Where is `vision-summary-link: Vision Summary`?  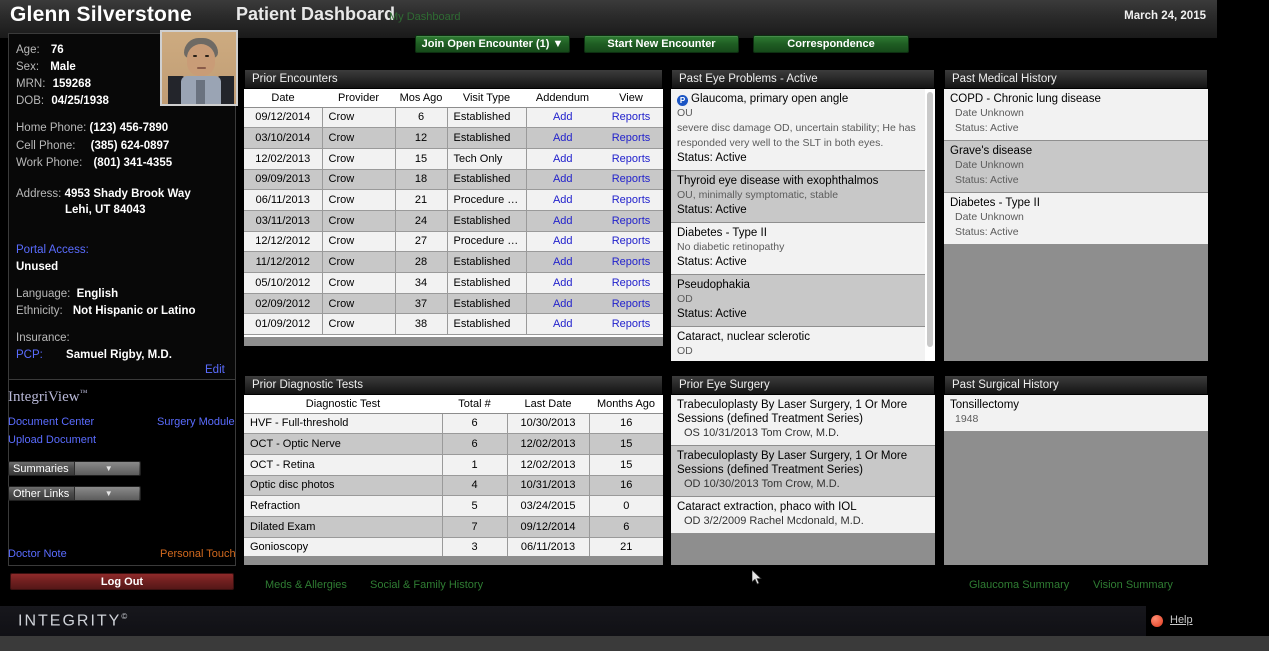 vision-summary-link: Vision Summary is located at coordinates (1133, 585).